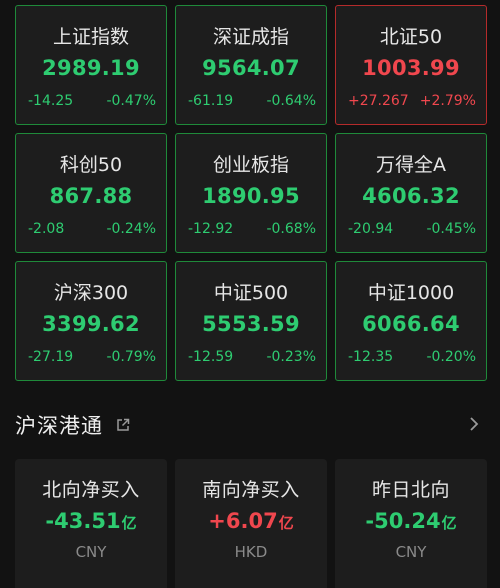  What do you see at coordinates (123, 425) in the screenshot?
I see `external-link-icon` at bounding box center [123, 425].